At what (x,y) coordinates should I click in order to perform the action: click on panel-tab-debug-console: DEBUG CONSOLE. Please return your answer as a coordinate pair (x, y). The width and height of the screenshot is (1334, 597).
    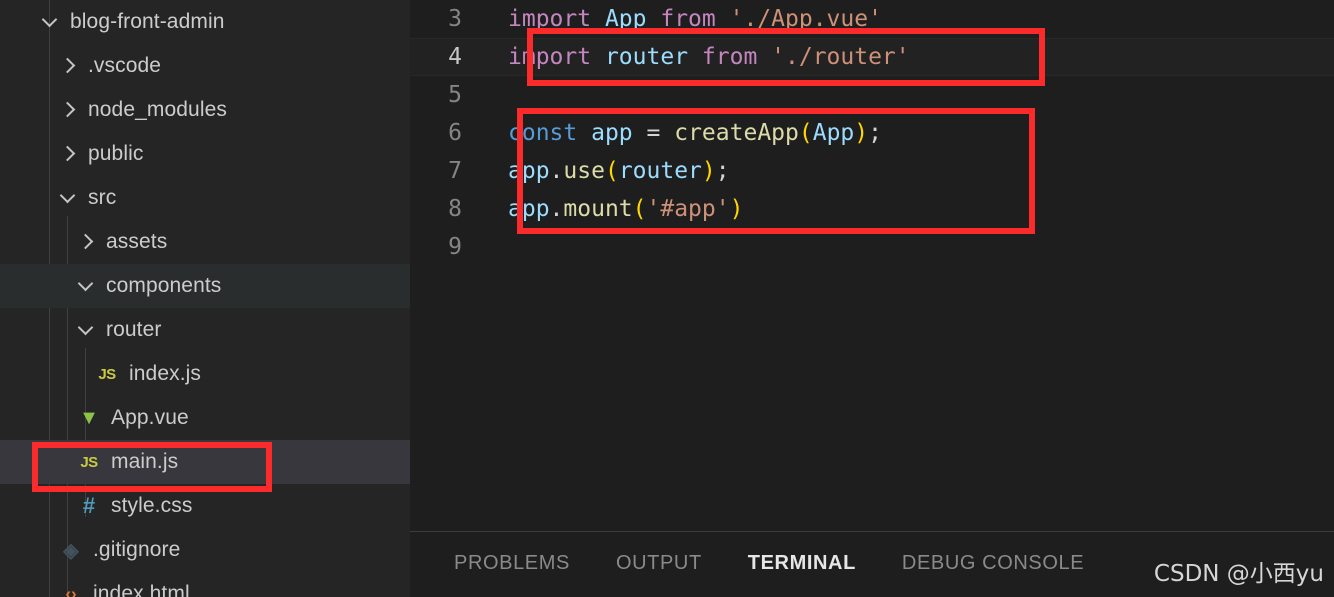
    Looking at the image, I should click on (1006, 563).